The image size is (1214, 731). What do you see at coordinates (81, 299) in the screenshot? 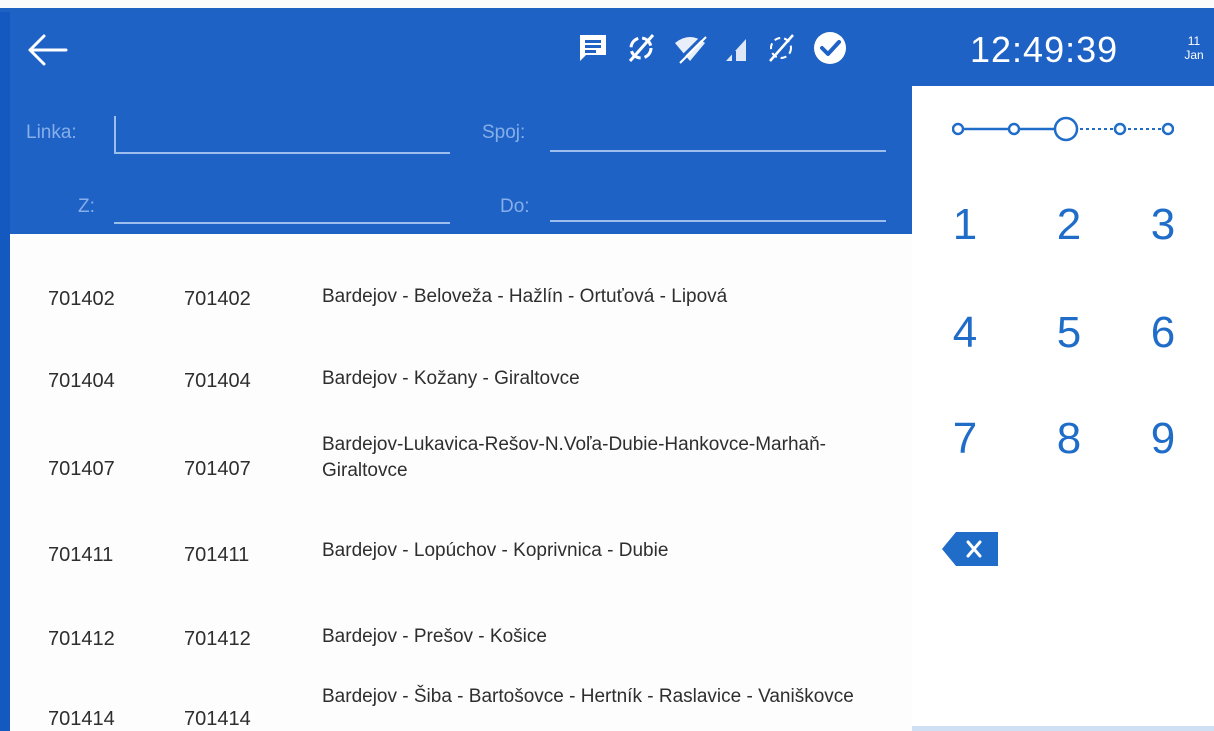
I see `route-code: 701402` at bounding box center [81, 299].